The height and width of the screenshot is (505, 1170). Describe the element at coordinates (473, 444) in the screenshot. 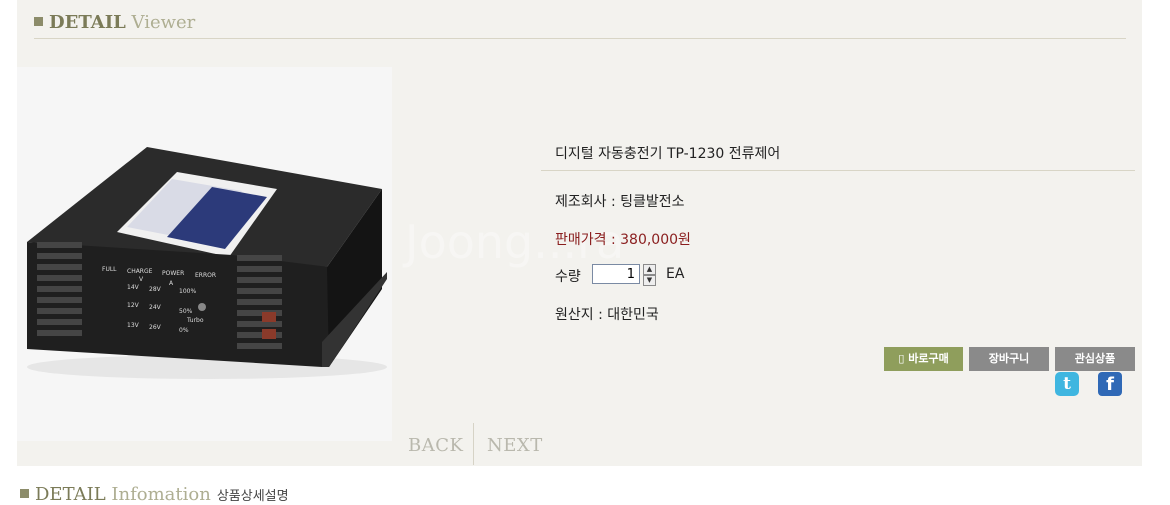

I see `nav-separator` at that location.